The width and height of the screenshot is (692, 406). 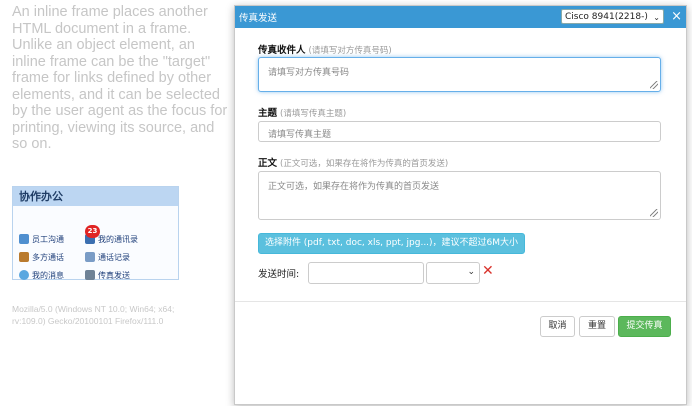 I want to click on submit-fax-button: 提交传真, so click(x=644, y=326).